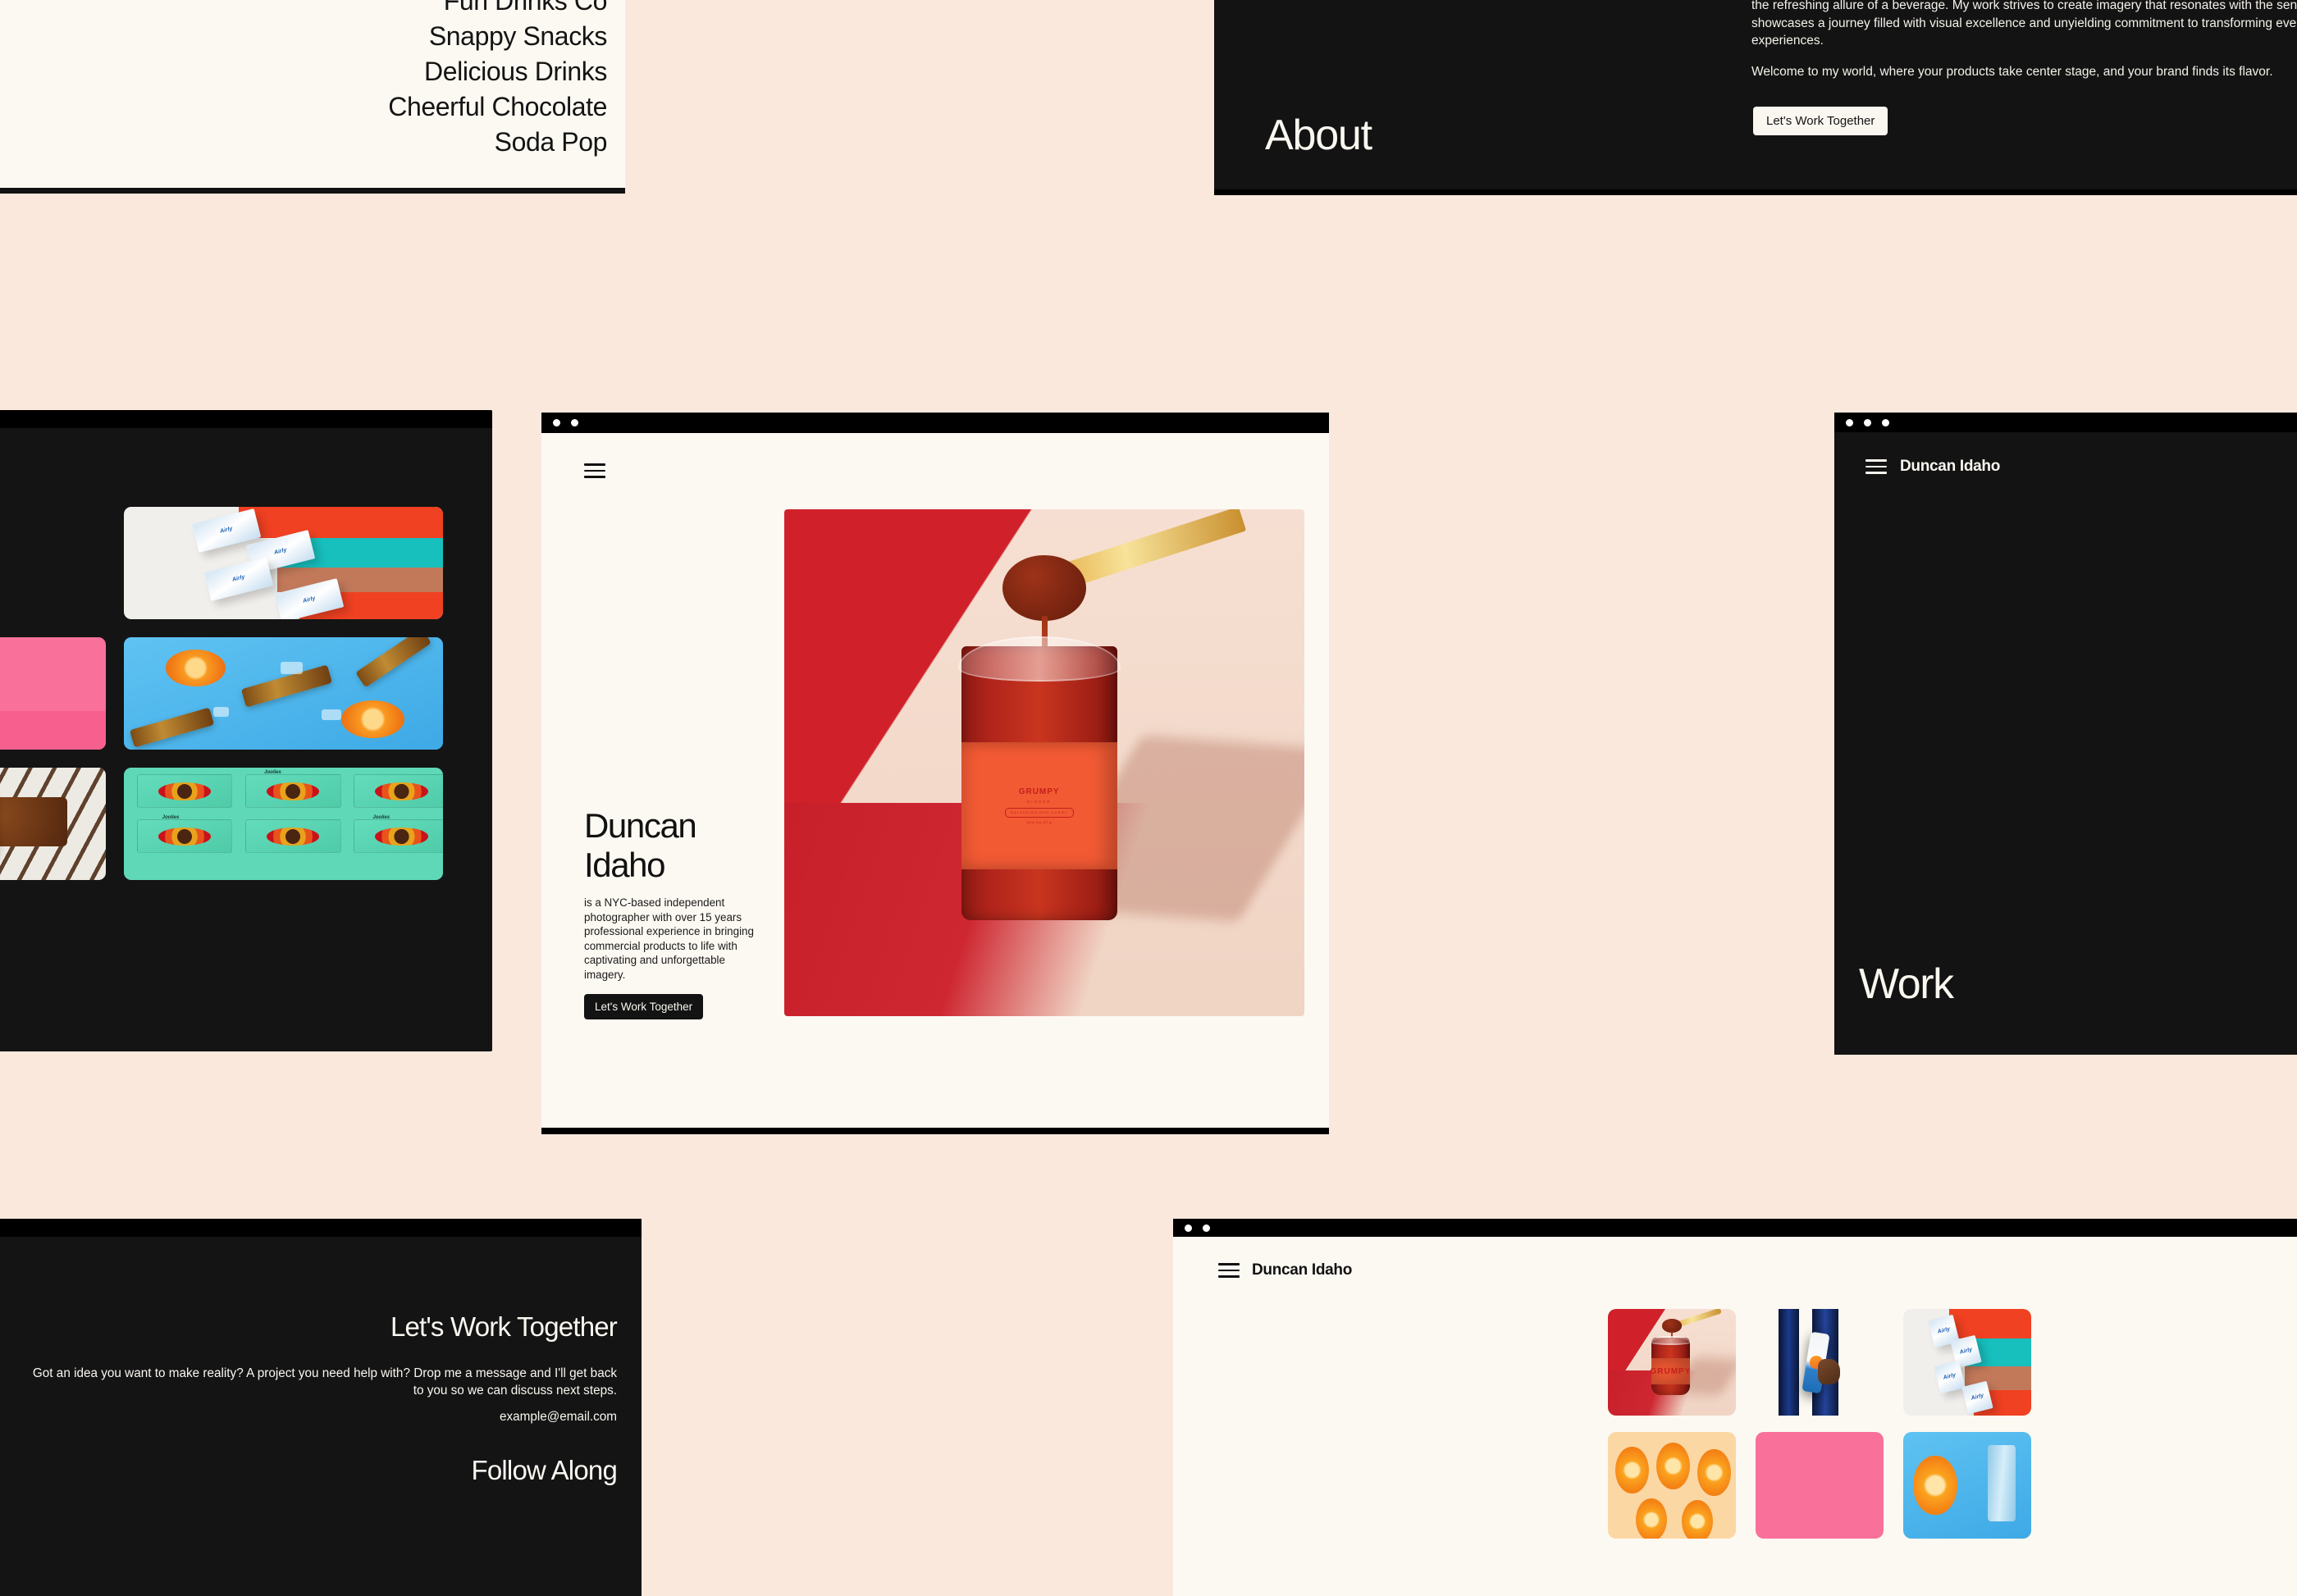 The height and width of the screenshot is (1596, 2297). I want to click on work-tile-pink-cookie-scene, so click(53, 693).